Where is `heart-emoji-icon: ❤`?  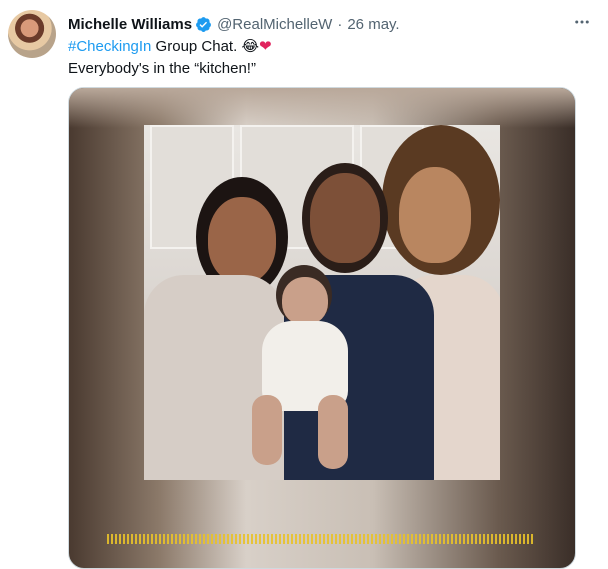
heart-emoji-icon: ❤ is located at coordinates (265, 46).